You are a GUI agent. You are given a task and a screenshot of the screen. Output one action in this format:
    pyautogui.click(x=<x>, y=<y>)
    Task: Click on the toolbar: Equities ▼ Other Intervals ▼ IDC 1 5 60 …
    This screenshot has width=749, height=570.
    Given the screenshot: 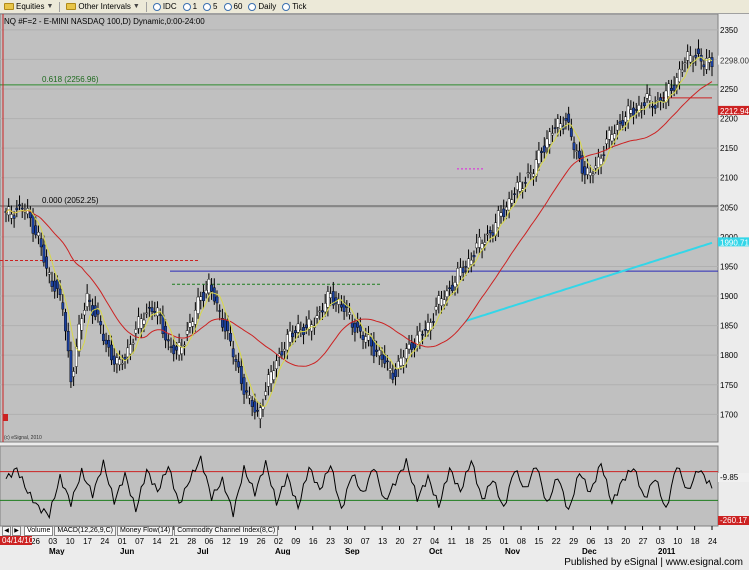 What is the action you would take?
    pyautogui.click(x=374, y=7)
    